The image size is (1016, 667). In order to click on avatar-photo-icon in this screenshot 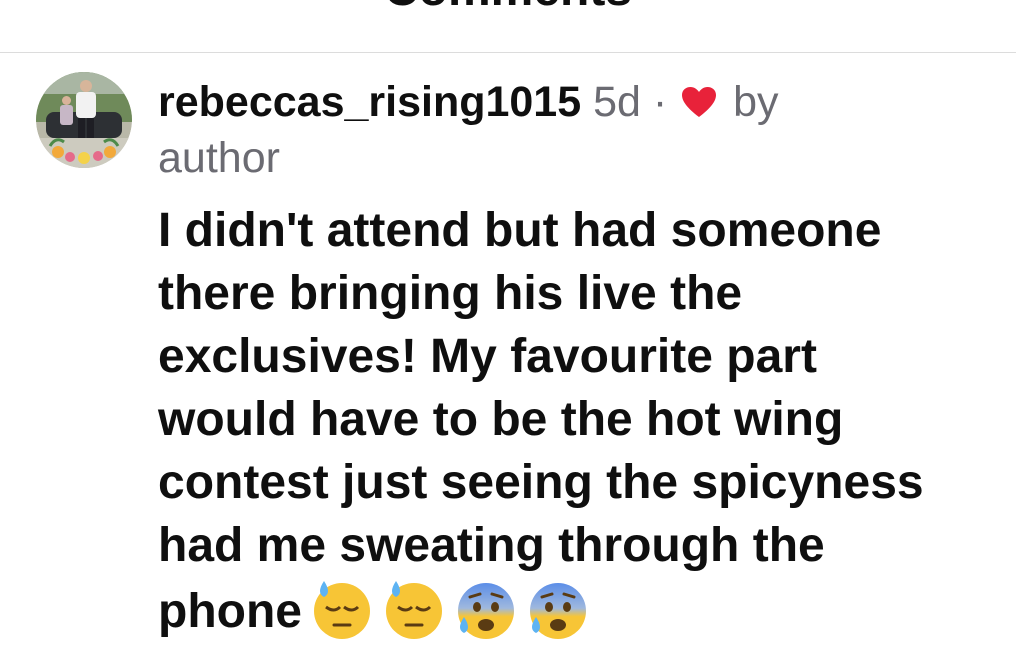, I will do `click(84, 120)`.